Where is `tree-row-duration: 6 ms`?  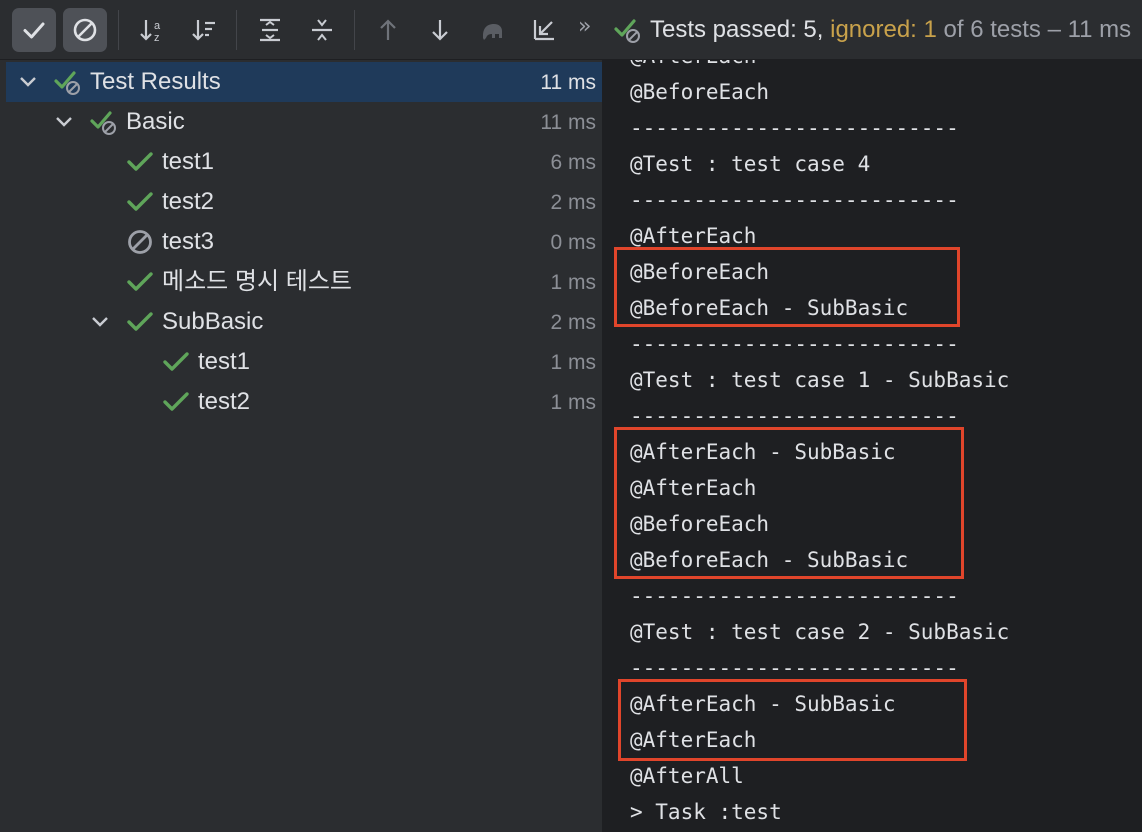 tree-row-duration: 6 ms is located at coordinates (573, 162).